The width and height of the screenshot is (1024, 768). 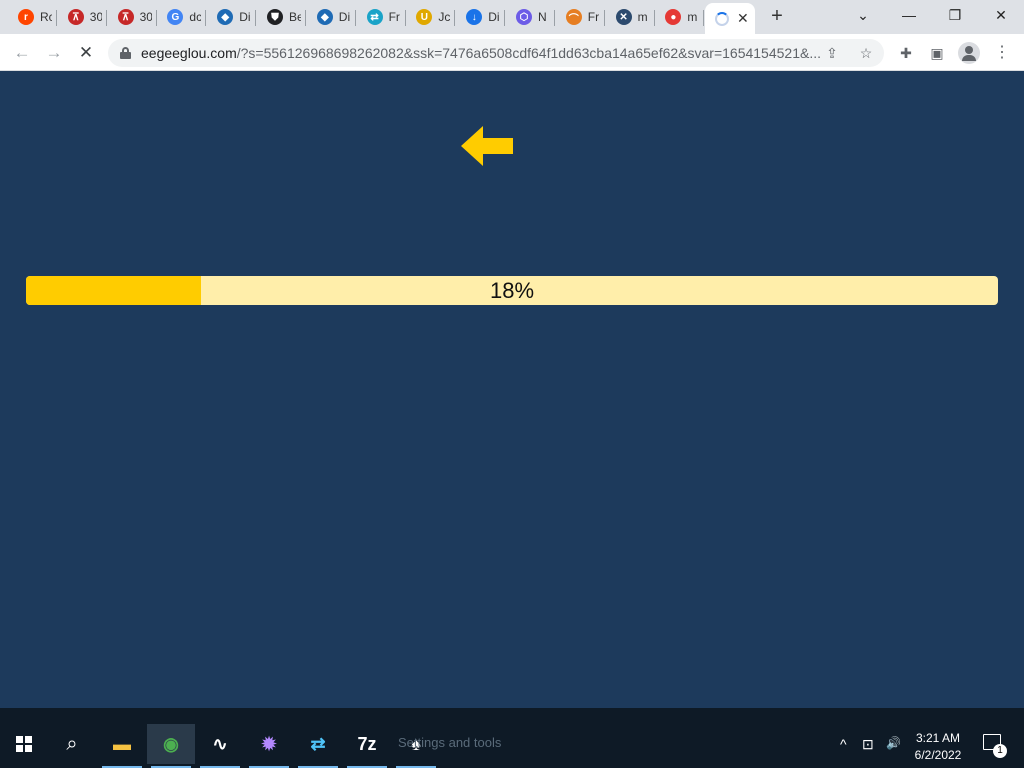 What do you see at coordinates (863, 15) in the screenshot?
I see `tab-search-button: ⌄` at bounding box center [863, 15].